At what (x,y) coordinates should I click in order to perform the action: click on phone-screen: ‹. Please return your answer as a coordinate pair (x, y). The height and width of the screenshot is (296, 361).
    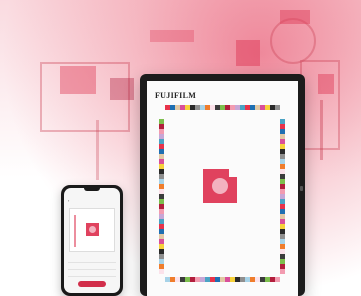
    Looking at the image, I should click on (92, 240).